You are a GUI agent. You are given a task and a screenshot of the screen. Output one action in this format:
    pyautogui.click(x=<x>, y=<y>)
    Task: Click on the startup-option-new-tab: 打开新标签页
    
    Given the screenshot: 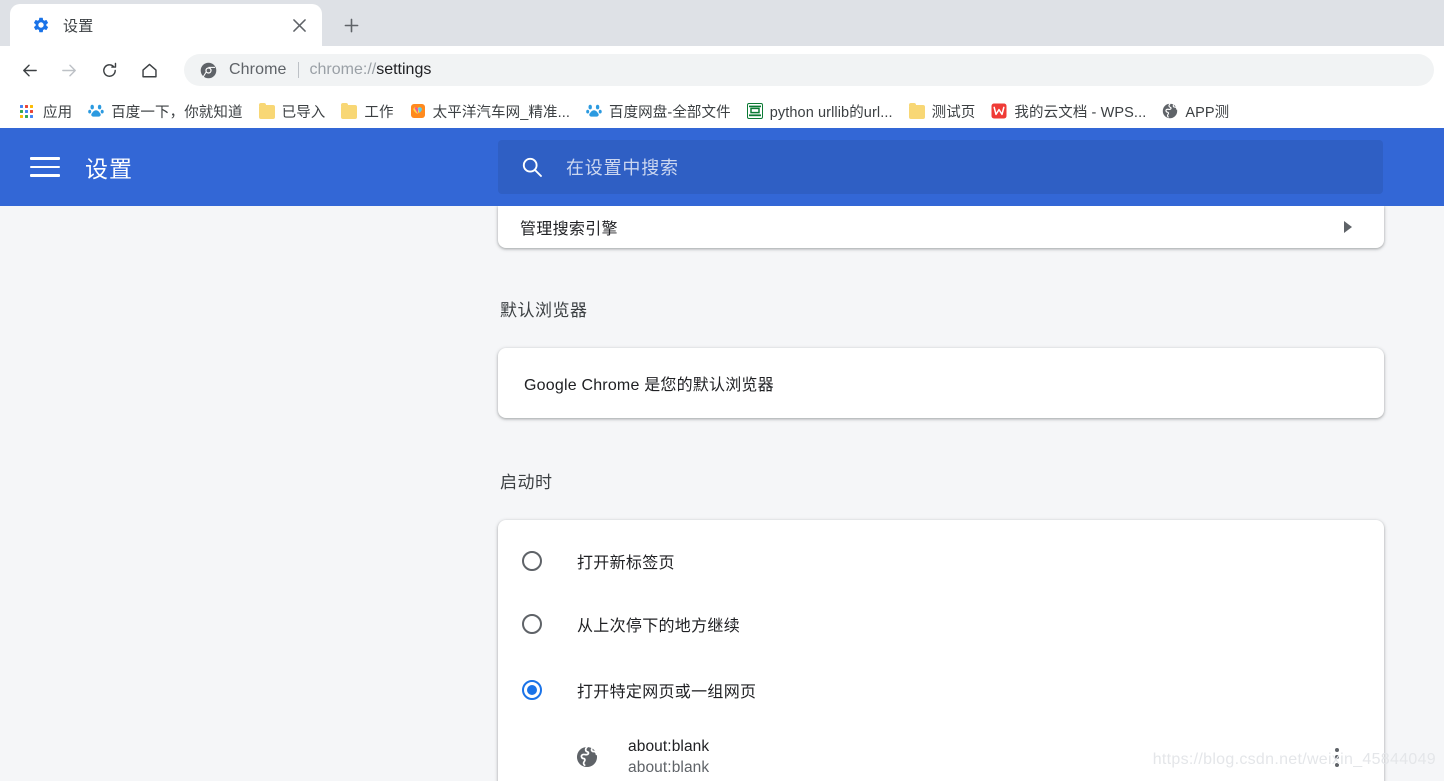 What is the action you would take?
    pyautogui.click(x=941, y=560)
    